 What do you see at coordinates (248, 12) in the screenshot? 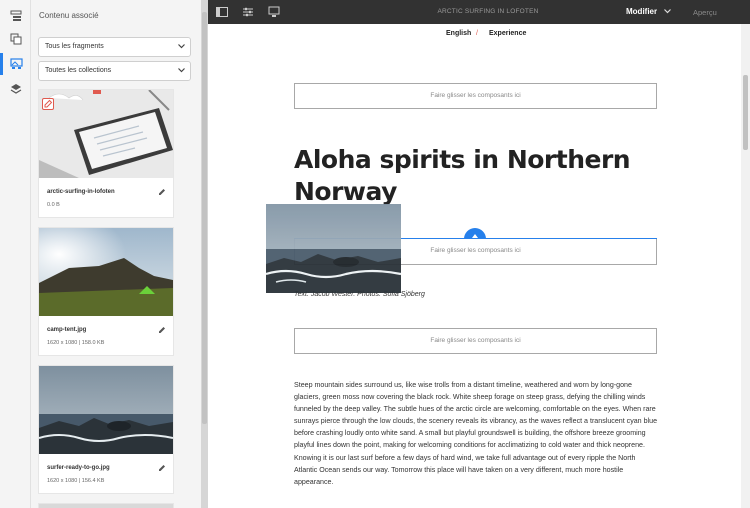
I see `page-properties-icon` at bounding box center [248, 12].